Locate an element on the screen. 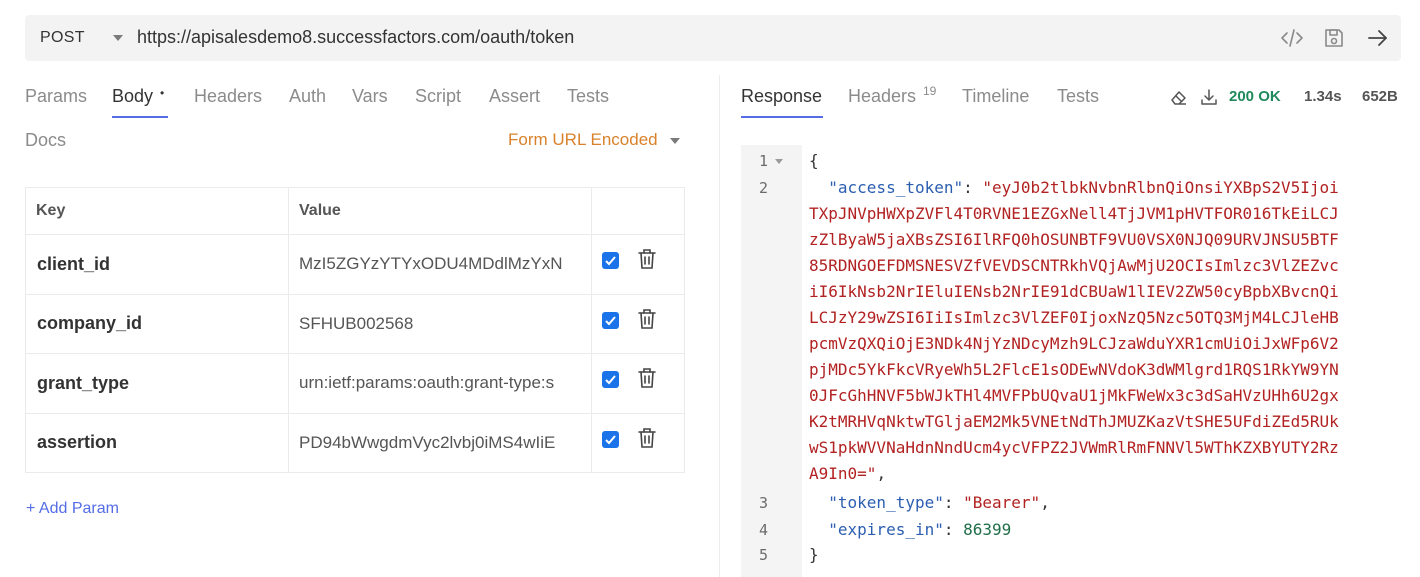 The height and width of the screenshot is (577, 1420). json-line-expires-in: "expires_in": 86399 is located at coordinates (920, 529).